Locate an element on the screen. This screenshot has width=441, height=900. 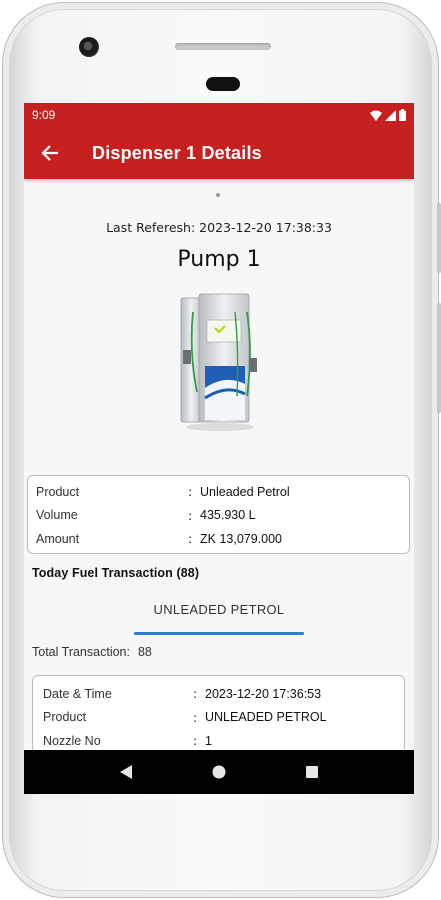
today-transaction-heading: Today Fuel Transaction (88) is located at coordinates (116, 573).